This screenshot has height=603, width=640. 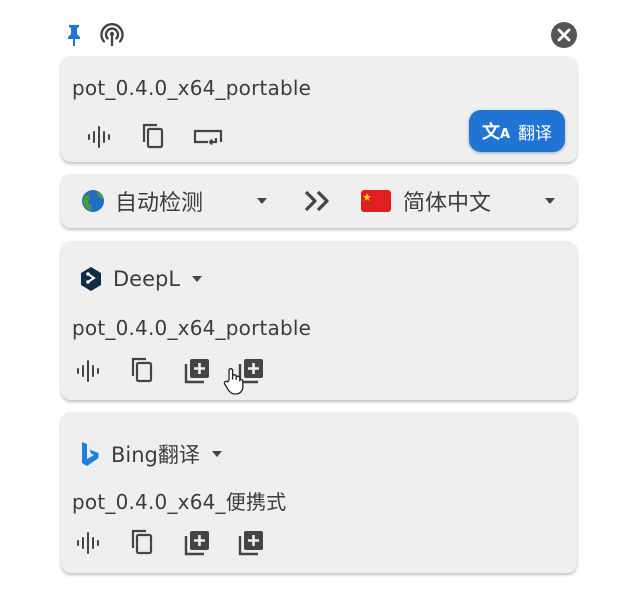 What do you see at coordinates (147, 279) in the screenshot?
I see `service-name: DeepL` at bounding box center [147, 279].